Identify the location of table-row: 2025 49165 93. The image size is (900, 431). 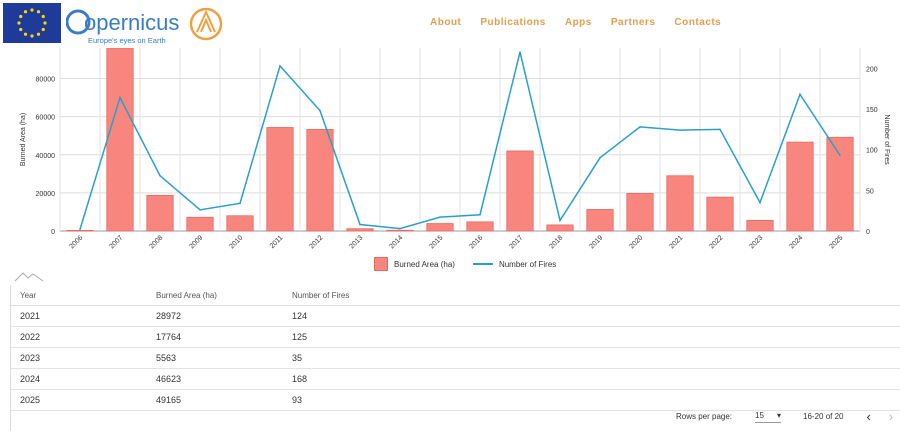
(455, 400).